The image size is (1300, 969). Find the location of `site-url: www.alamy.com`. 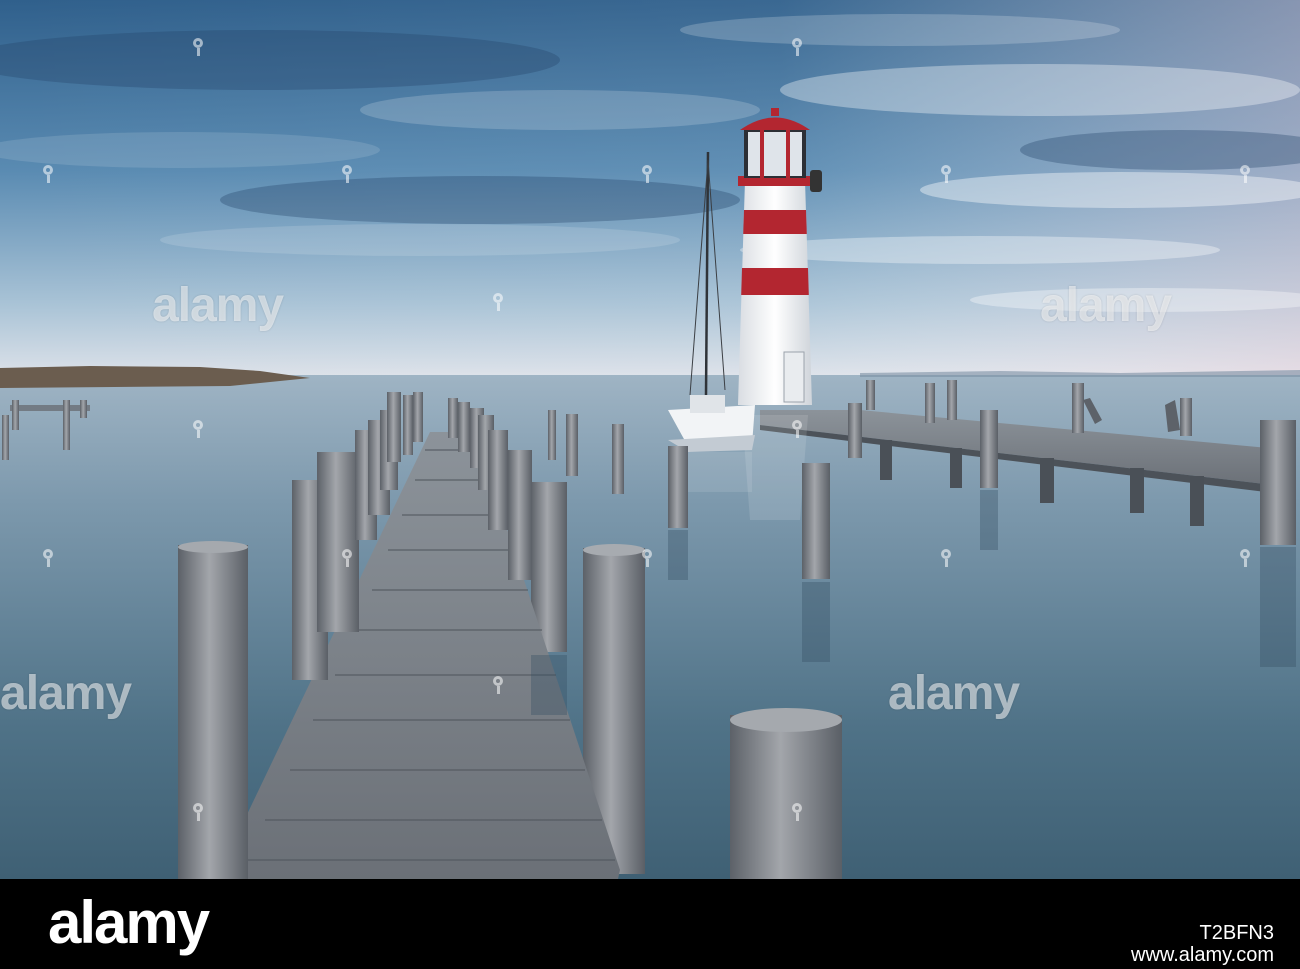

site-url: www.alamy.com is located at coordinates (1202, 955).